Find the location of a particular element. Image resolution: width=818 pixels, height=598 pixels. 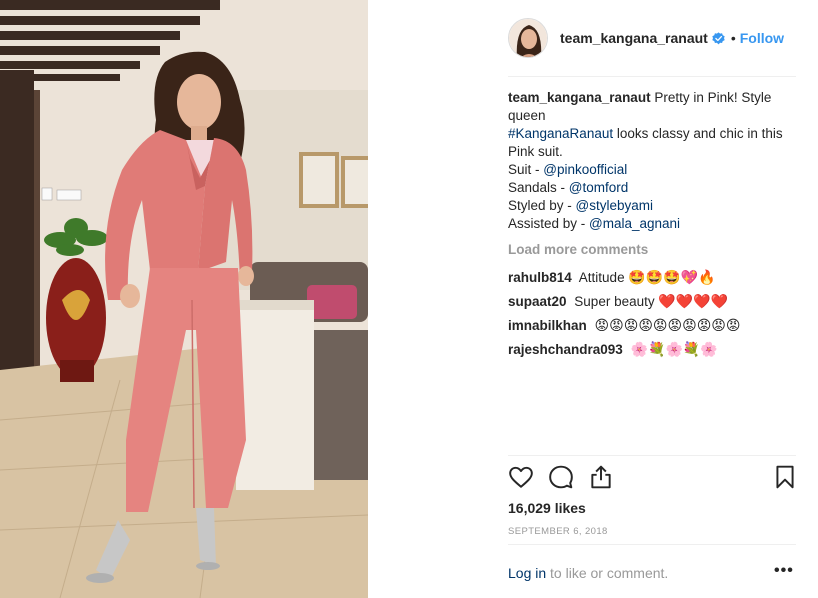

post-header: team_kangana_ranaut • Follow is located at coordinates (653, 38).